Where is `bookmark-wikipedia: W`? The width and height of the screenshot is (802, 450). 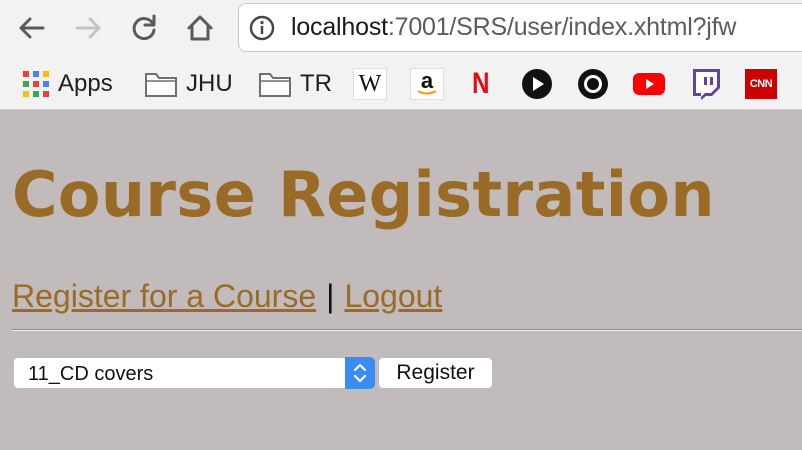 bookmark-wikipedia: W is located at coordinates (370, 84).